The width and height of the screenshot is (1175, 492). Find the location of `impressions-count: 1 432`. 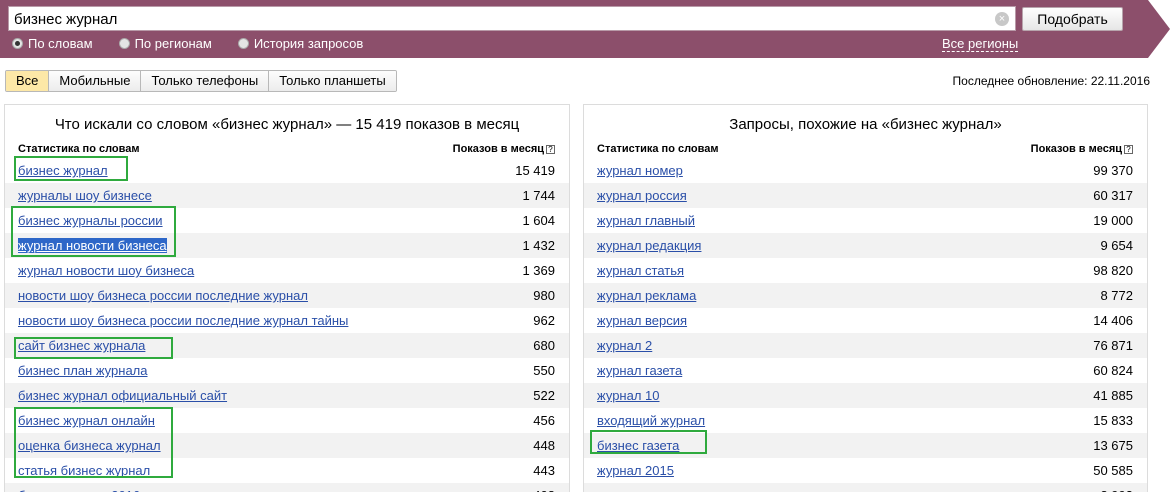

impressions-count: 1 432 is located at coordinates (538, 245).